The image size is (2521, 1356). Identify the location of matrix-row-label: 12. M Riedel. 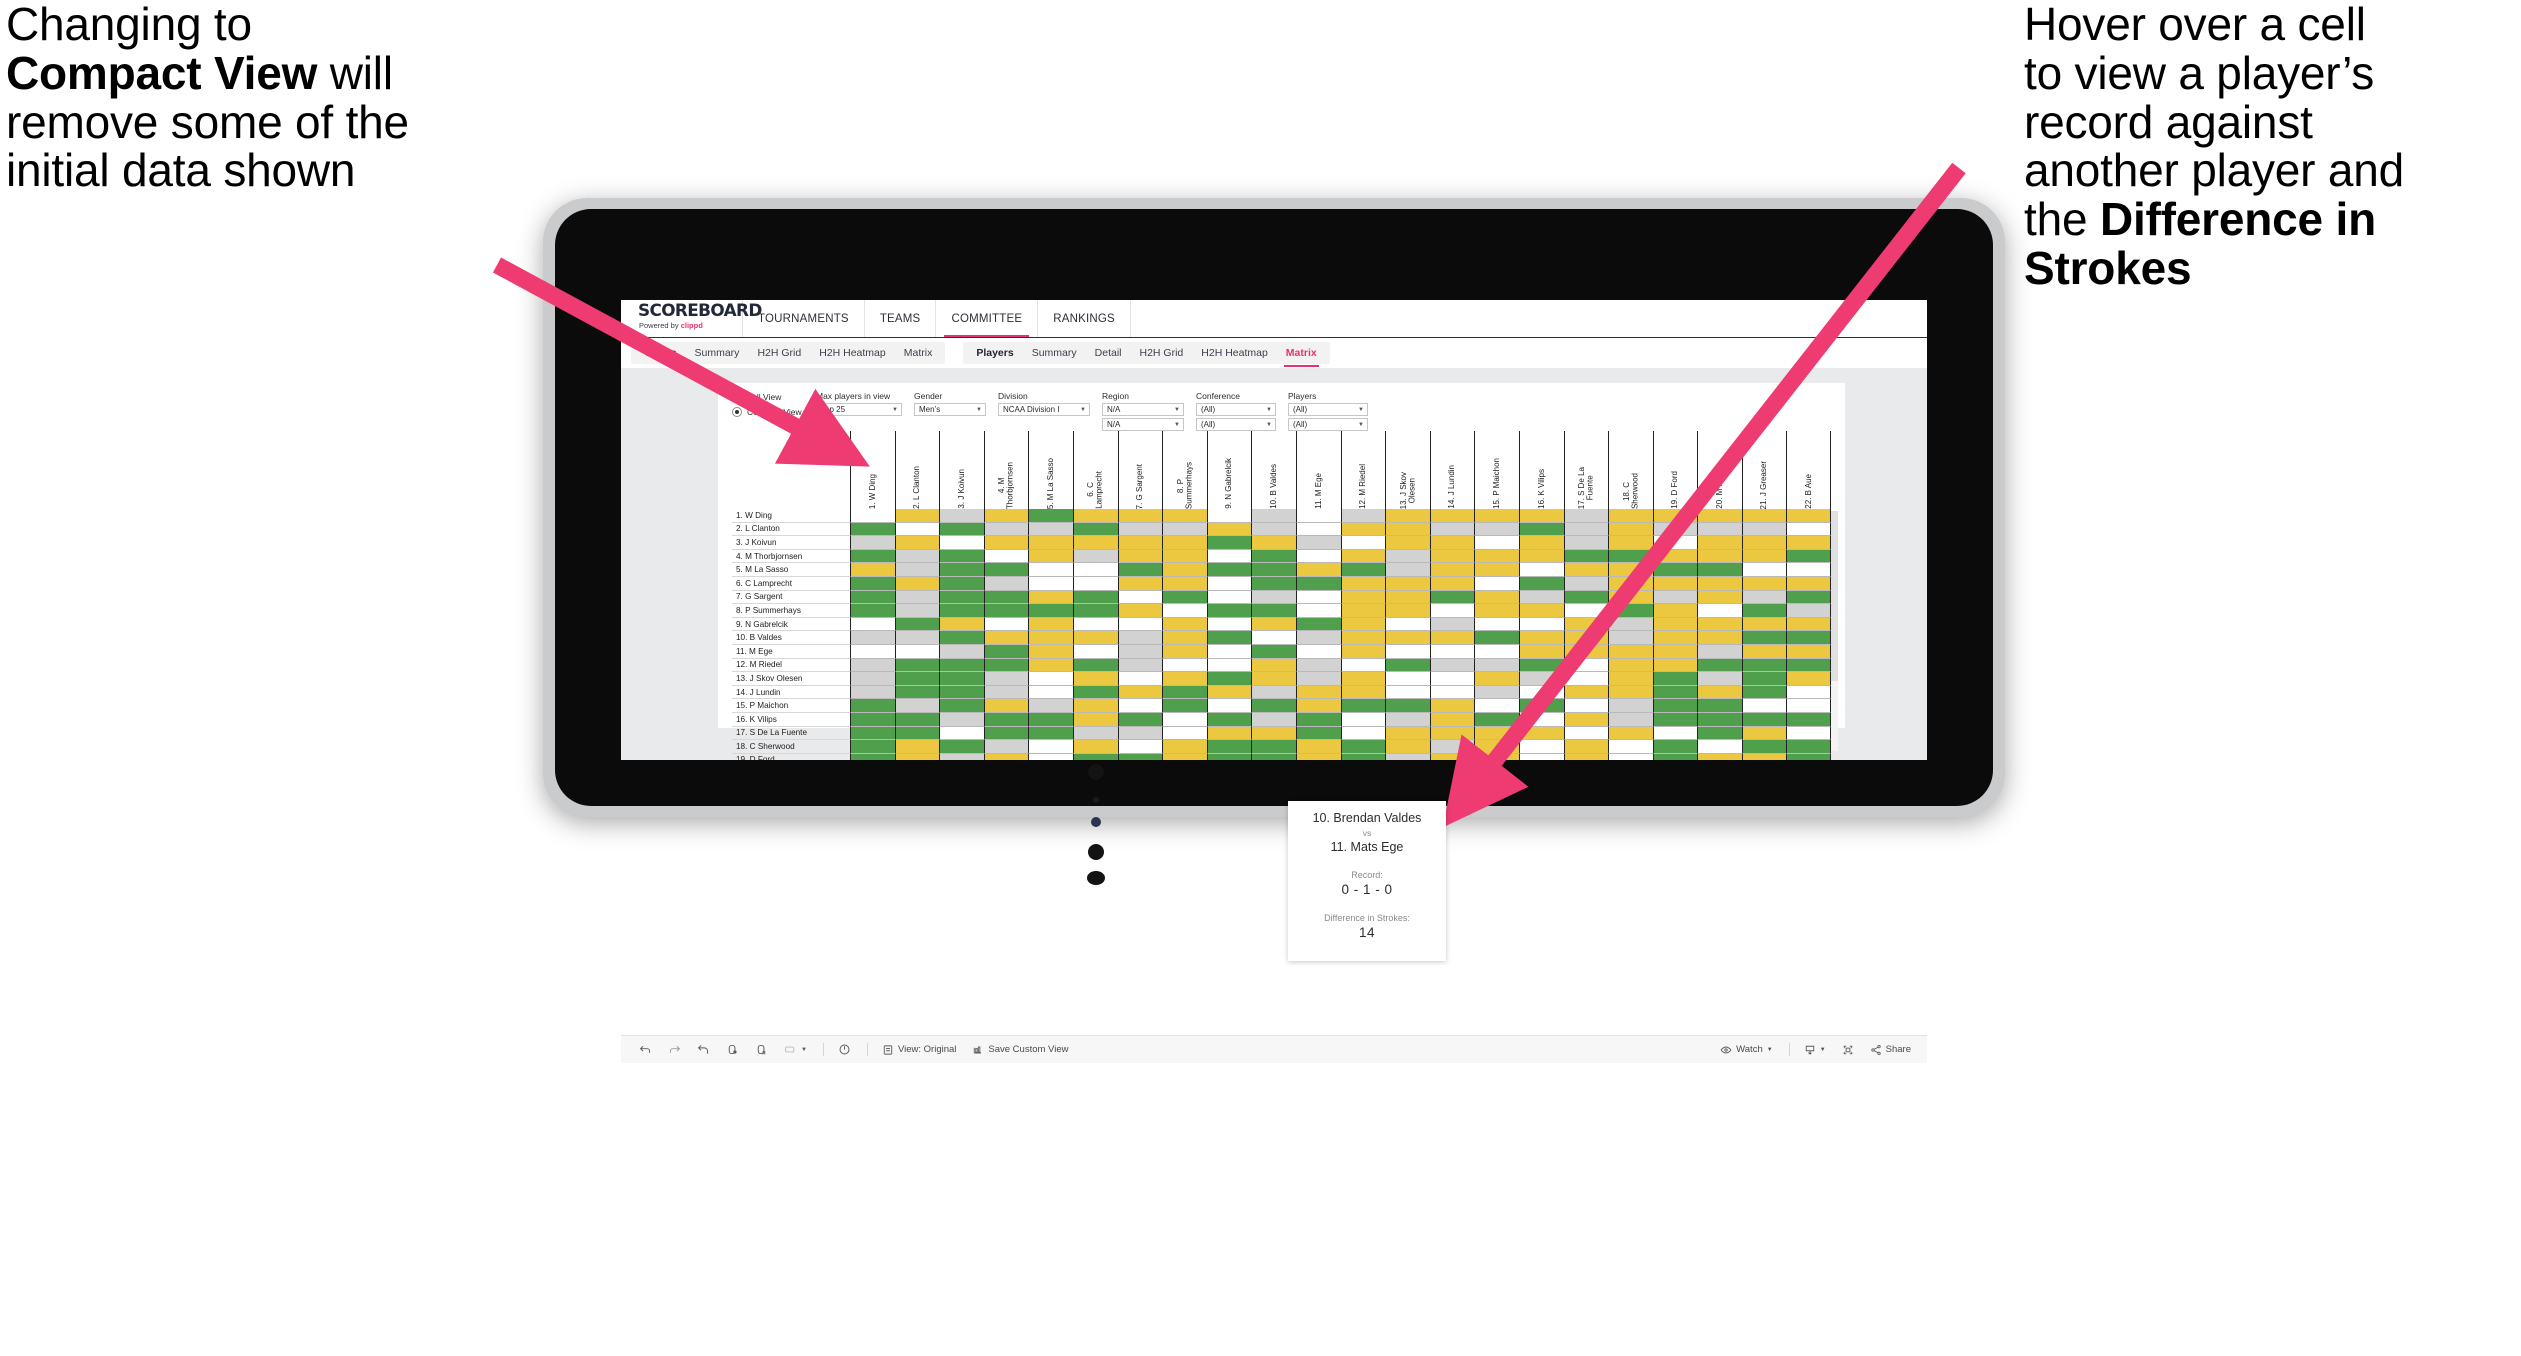
(791, 666).